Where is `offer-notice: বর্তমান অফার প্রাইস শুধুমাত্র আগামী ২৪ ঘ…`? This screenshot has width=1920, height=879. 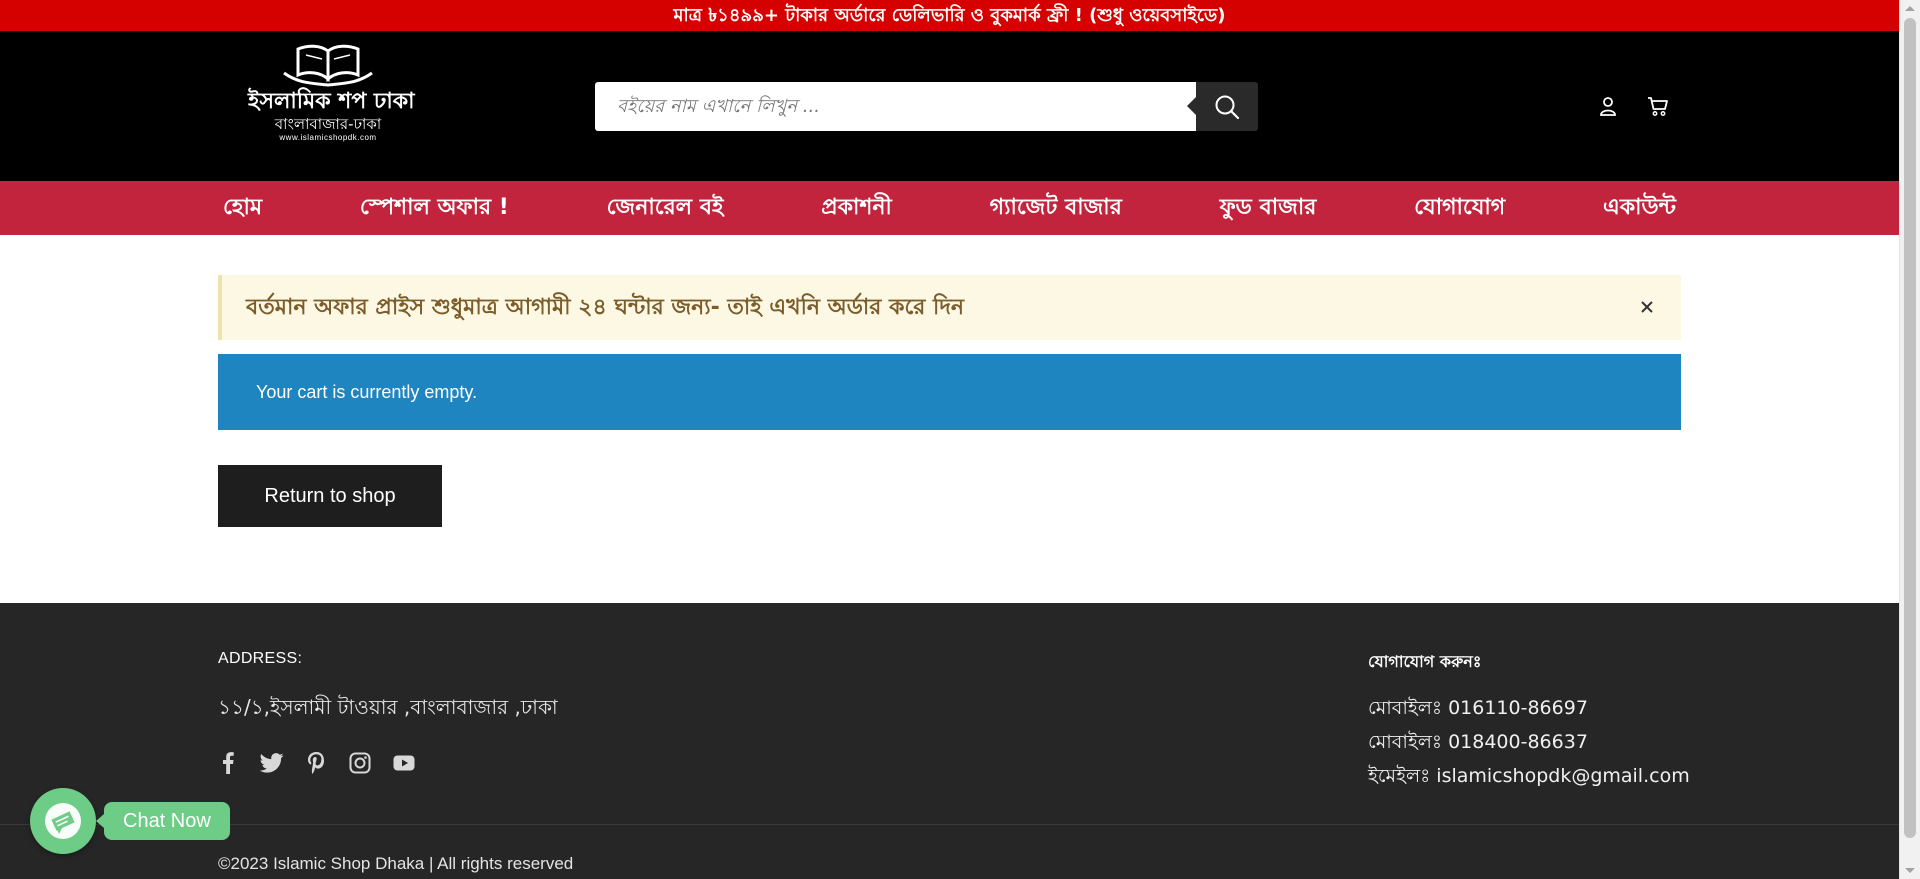 offer-notice: বর্তমান অফার প্রাইস শুধুমাত্র আগামী ২৪ ঘ… is located at coordinates (949, 307).